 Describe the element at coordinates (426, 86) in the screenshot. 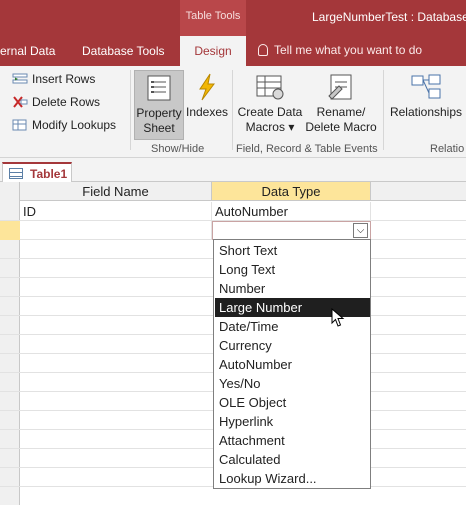

I see `relationships-icon` at that location.